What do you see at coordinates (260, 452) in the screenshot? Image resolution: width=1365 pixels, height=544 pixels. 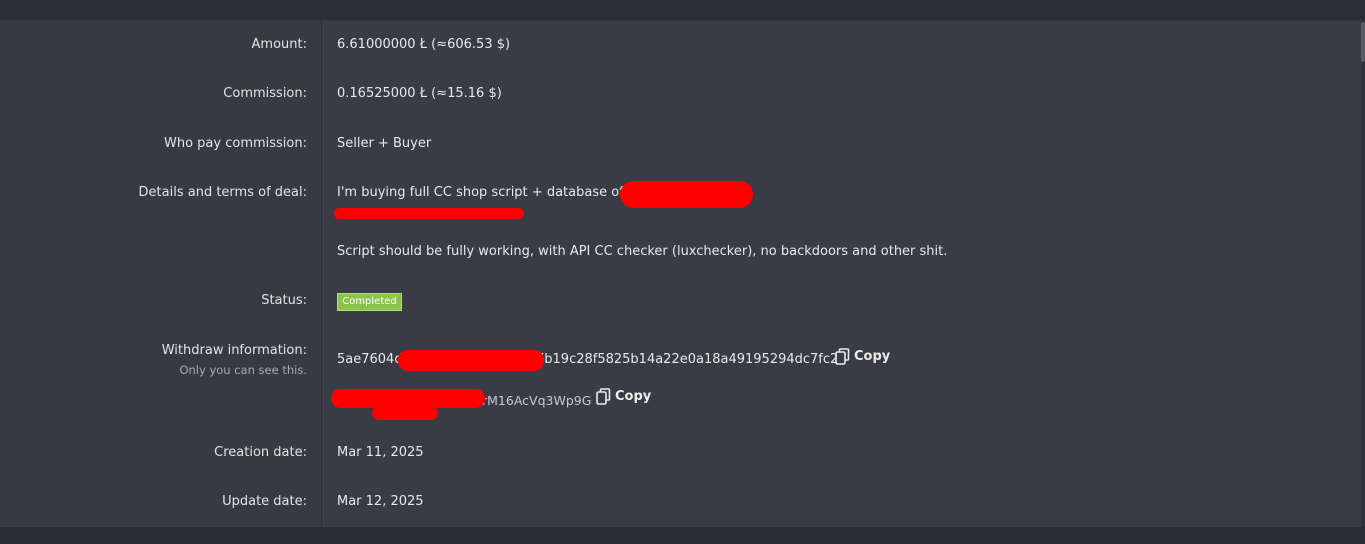 I see `creation-date-label: Creation date:` at bounding box center [260, 452].